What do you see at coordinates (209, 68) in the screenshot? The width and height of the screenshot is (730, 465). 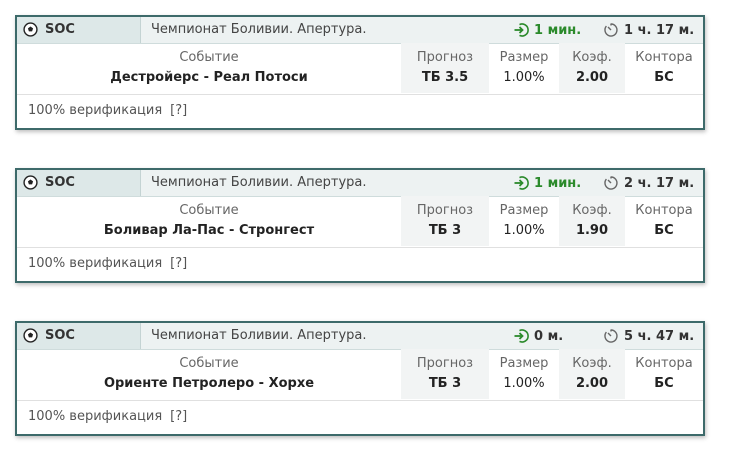 I see `event-column: Событие Дестройерс - Реал Потоси` at bounding box center [209, 68].